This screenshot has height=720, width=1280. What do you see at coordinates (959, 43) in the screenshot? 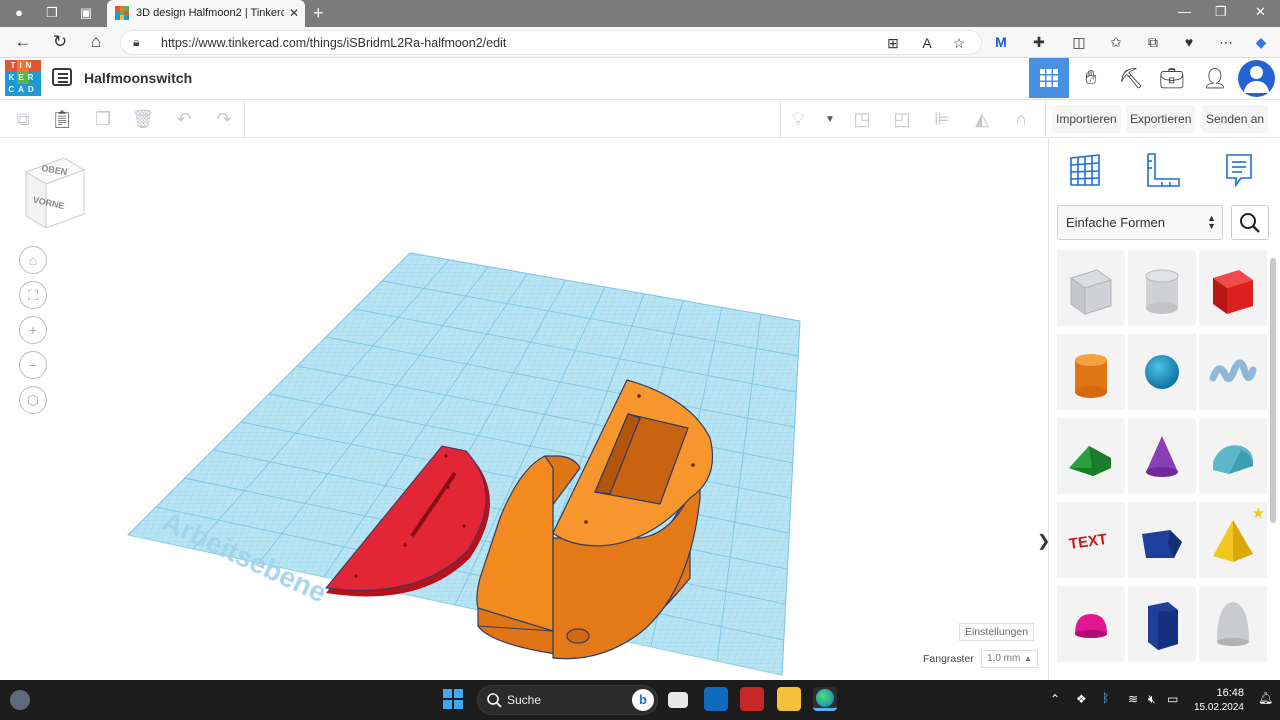
I see `favorite-star-icon: ☆` at bounding box center [959, 43].